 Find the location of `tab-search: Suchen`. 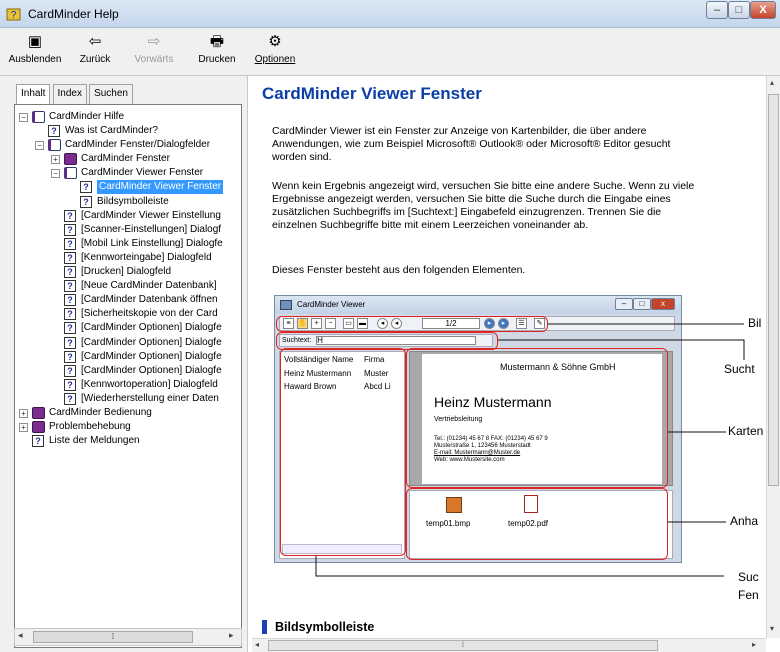

tab-search: Suchen is located at coordinates (111, 94).